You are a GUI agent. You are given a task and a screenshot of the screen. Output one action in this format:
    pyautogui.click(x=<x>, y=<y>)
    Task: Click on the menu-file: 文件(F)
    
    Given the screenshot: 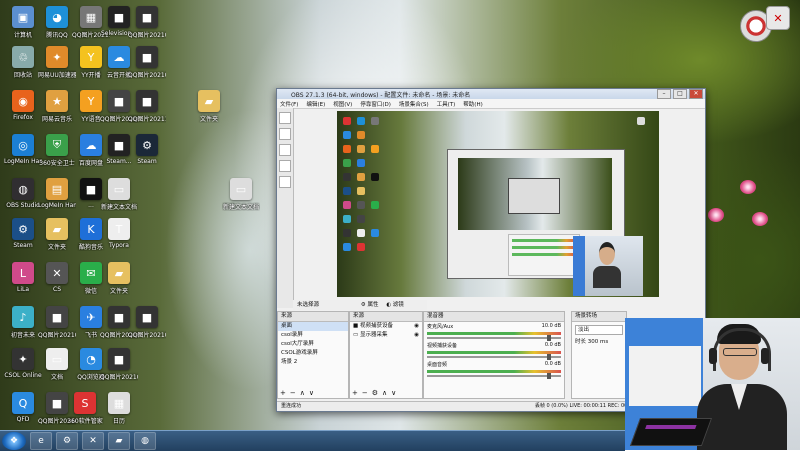 What is the action you would take?
    pyautogui.click(x=289, y=104)
    